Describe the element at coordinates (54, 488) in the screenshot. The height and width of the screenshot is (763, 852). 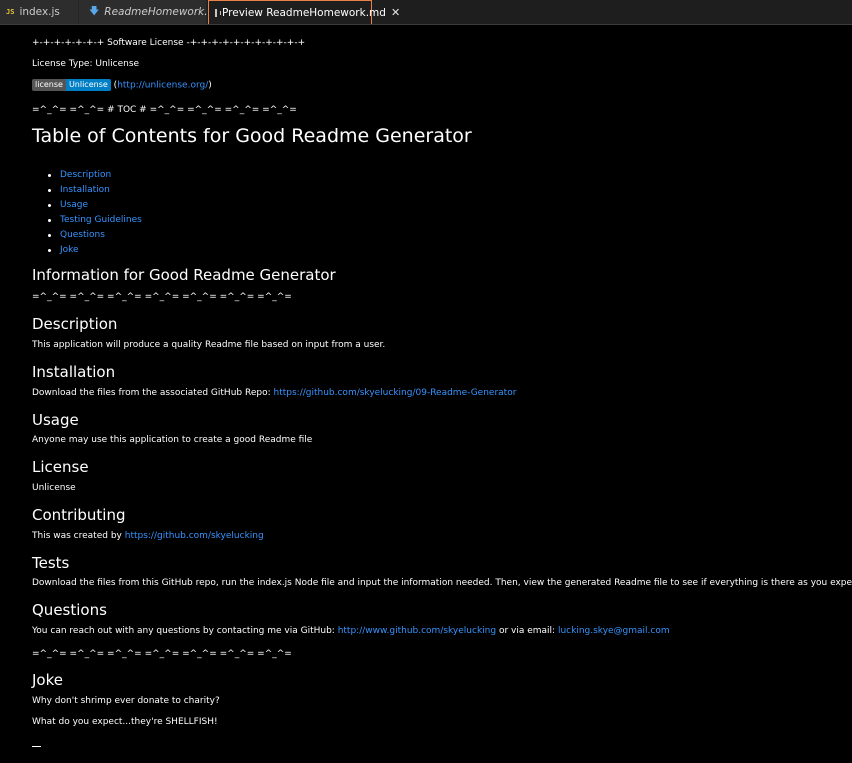
I see `license-text: Unlicense` at that location.